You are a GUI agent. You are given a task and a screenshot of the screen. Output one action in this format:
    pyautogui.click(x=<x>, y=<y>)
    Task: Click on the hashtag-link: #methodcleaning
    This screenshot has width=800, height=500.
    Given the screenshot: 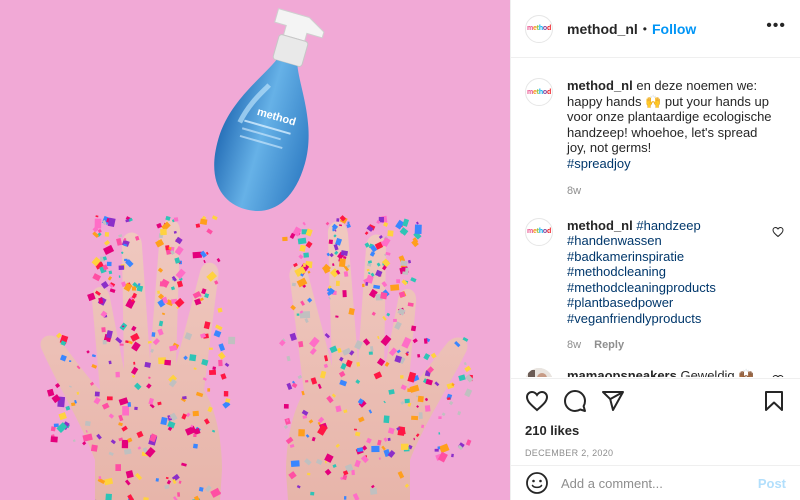 What is the action you would take?
    pyautogui.click(x=672, y=272)
    